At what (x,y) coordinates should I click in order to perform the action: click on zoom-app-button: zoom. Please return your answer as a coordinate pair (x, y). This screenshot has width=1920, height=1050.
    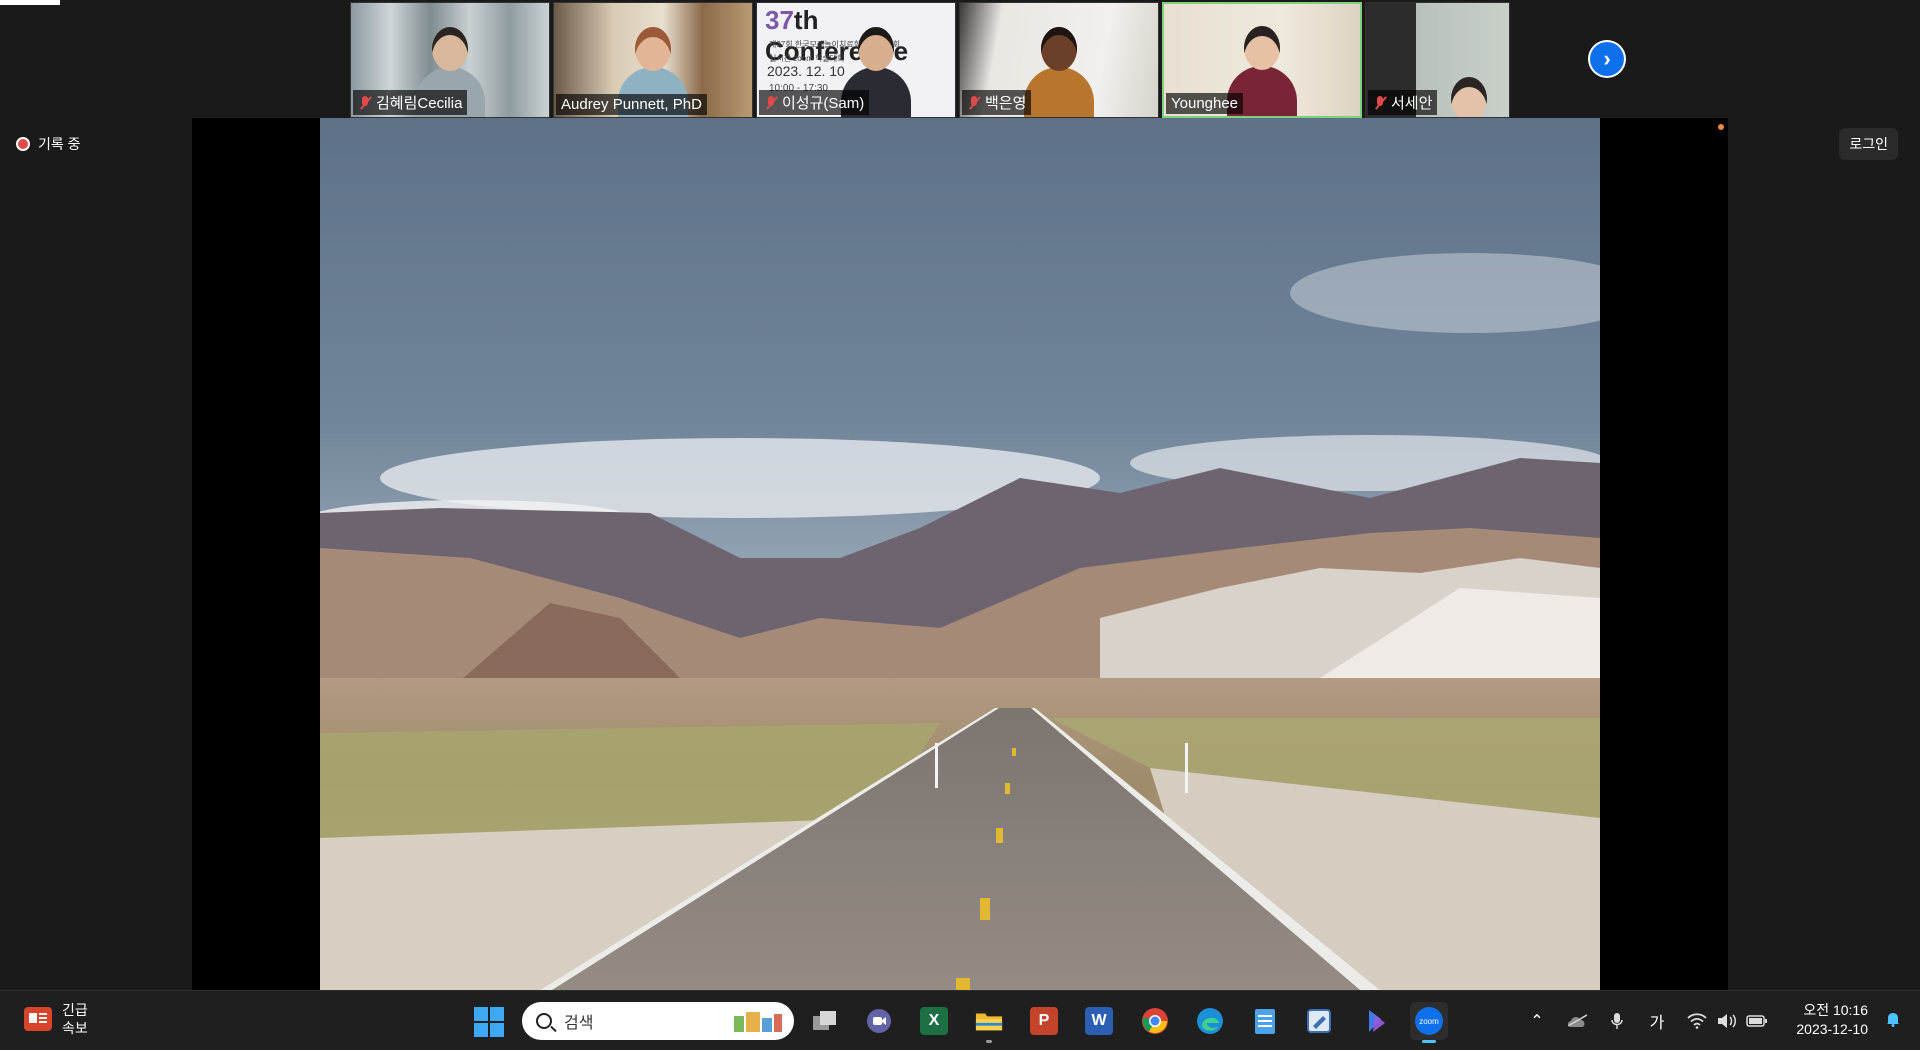
    Looking at the image, I should click on (1429, 1022).